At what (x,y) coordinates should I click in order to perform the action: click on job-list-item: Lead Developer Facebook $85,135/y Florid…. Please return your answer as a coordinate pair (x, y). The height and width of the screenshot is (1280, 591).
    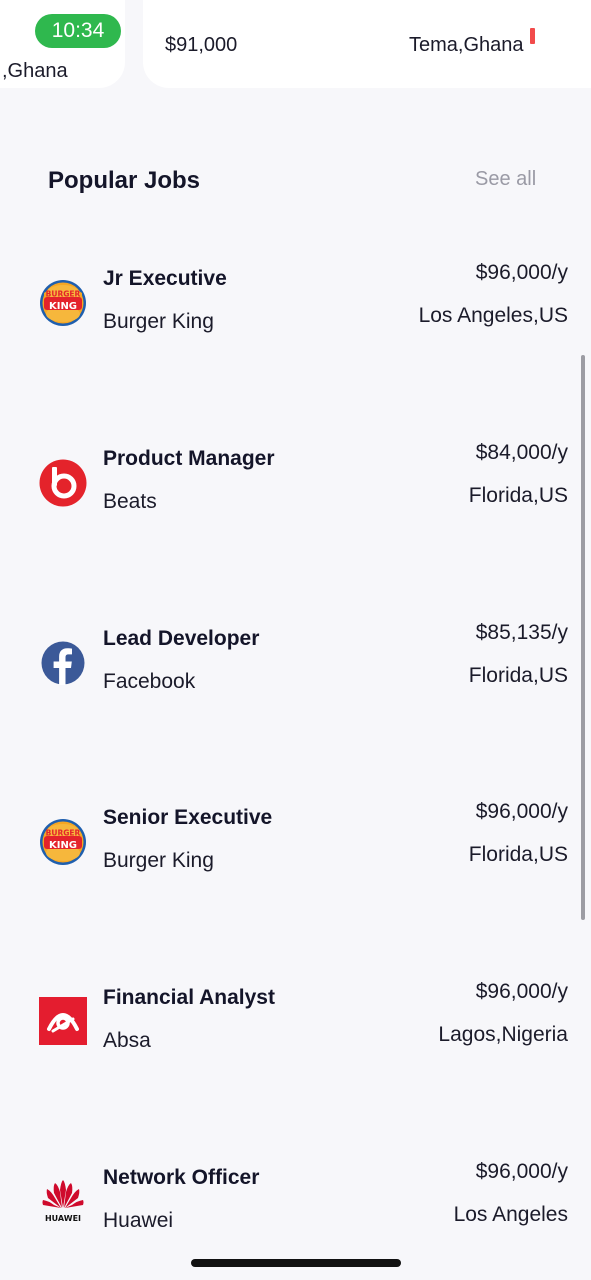
    Looking at the image, I should click on (295, 690).